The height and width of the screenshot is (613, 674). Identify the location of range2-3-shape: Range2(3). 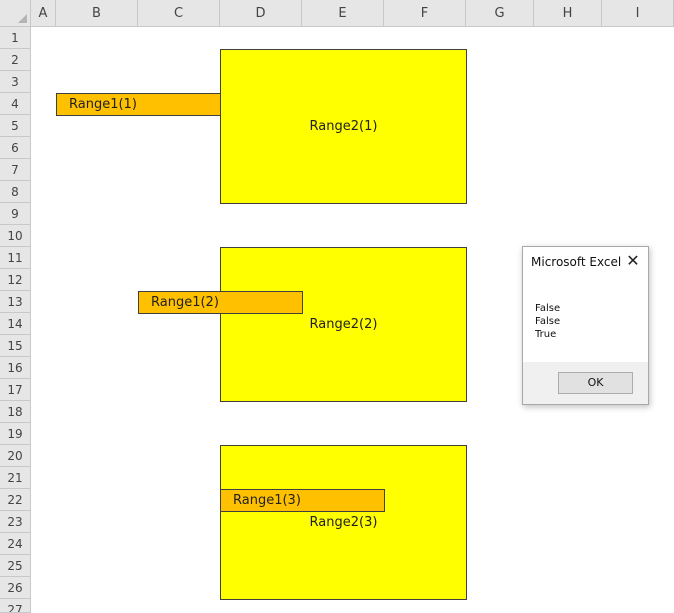
(343, 522).